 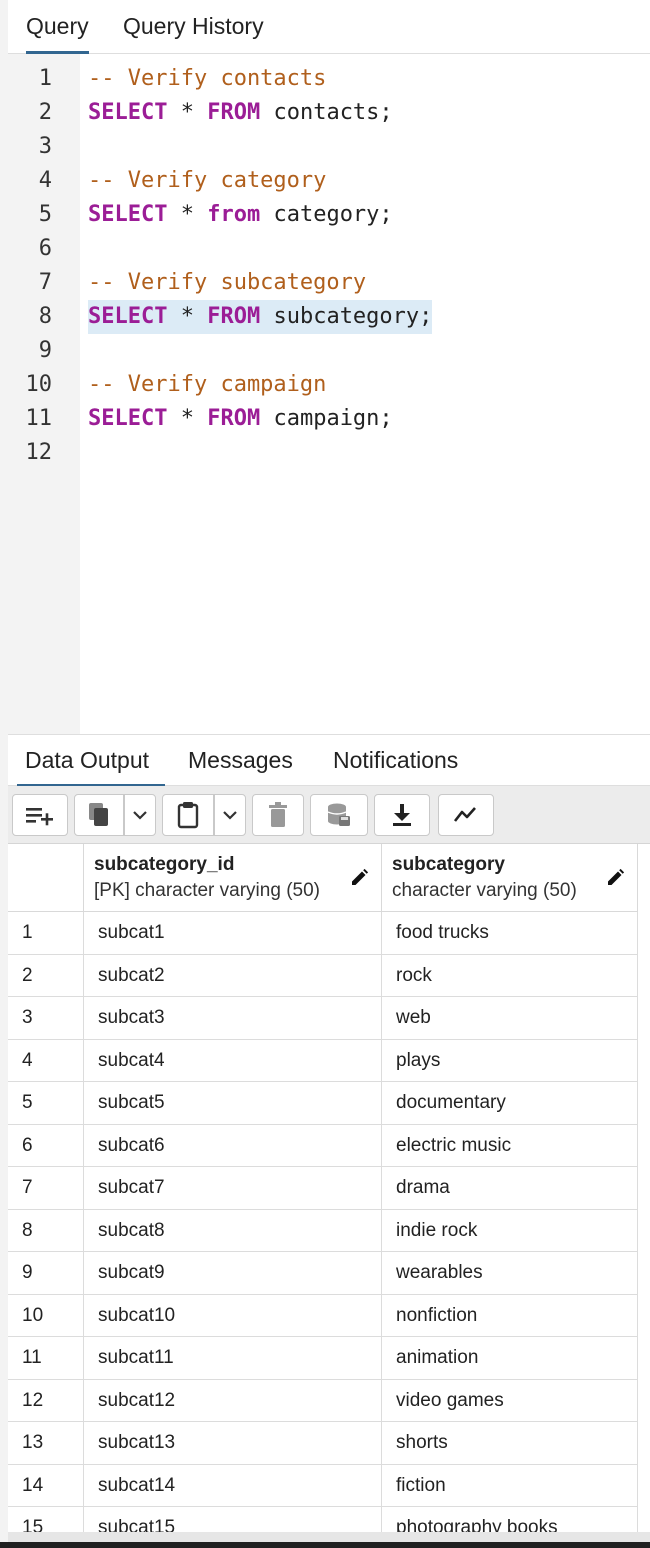 What do you see at coordinates (240, 761) in the screenshot?
I see `tab-messages: Messages` at bounding box center [240, 761].